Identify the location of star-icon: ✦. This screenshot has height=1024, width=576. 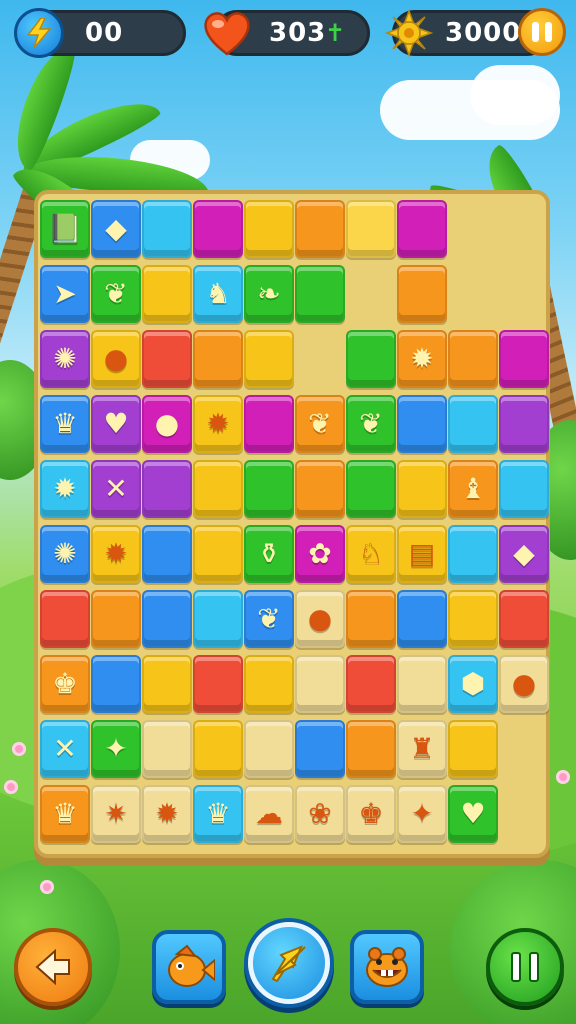
(116, 748).